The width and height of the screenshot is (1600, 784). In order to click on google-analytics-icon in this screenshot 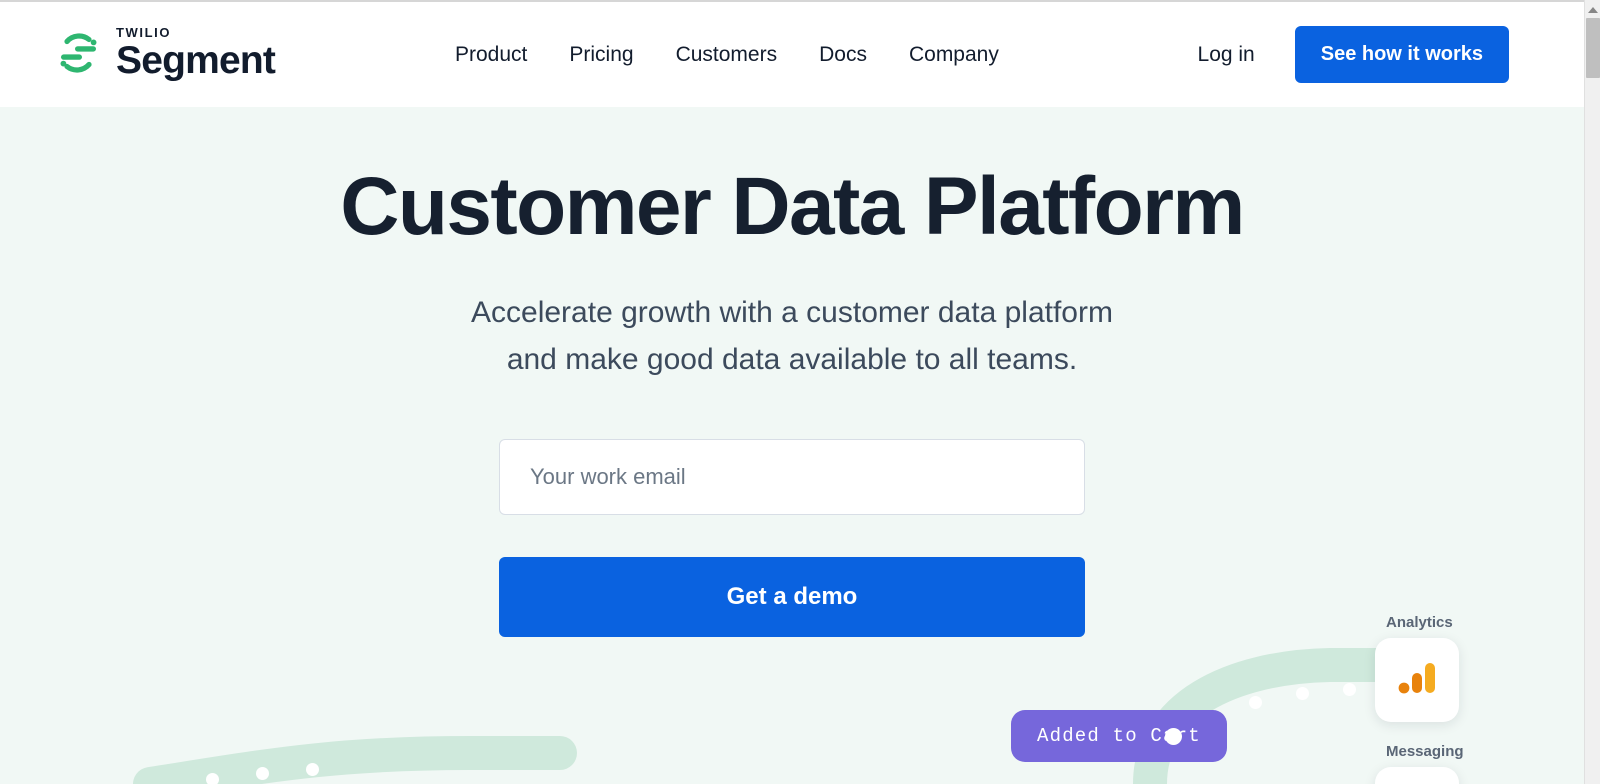, I will do `click(1417, 680)`.